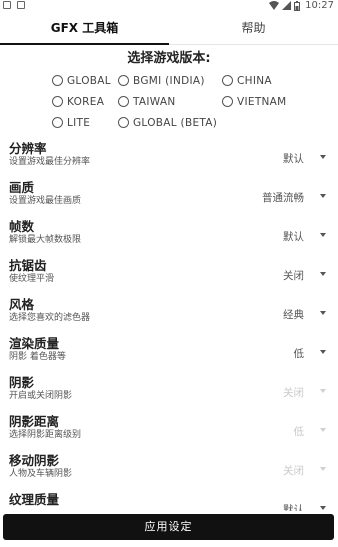 The height and width of the screenshot is (547, 338). I want to click on setting-shadow: 阴影 开启或关闭阴影 关闭, so click(169, 392).